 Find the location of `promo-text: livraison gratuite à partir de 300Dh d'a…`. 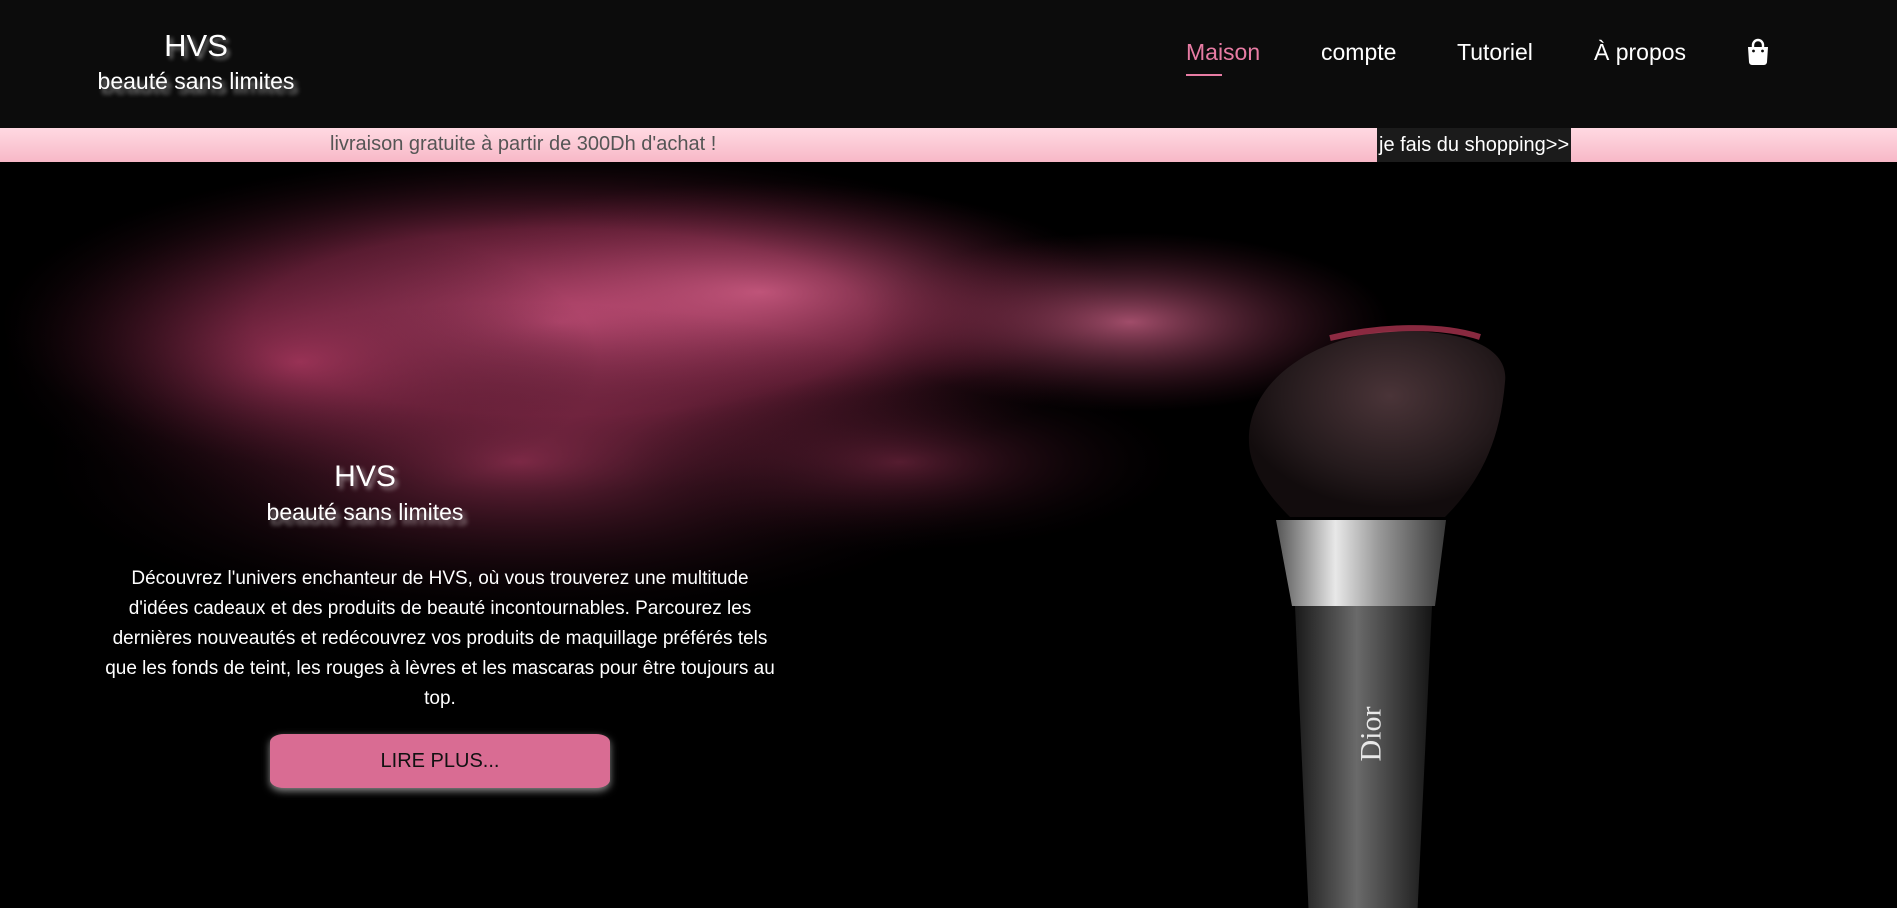

promo-text: livraison gratuite à partir de 300Dh d'a… is located at coordinates (523, 144).